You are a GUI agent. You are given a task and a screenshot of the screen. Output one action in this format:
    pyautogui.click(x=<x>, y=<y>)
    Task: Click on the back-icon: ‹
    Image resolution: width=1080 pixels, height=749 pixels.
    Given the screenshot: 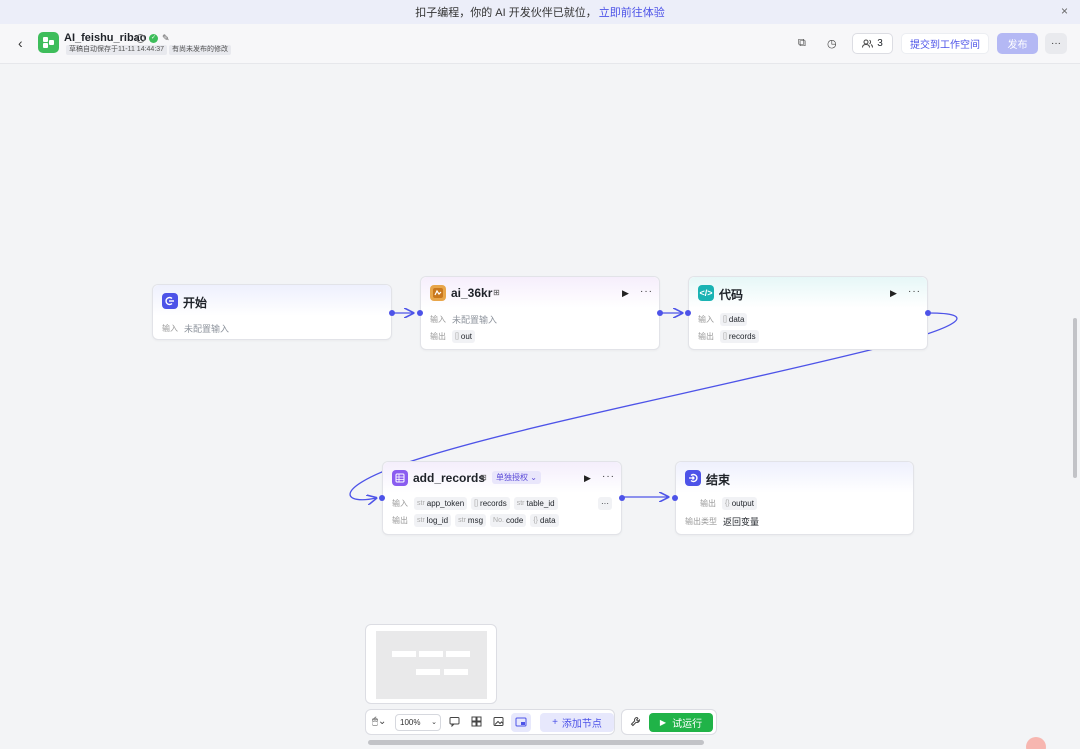 What is the action you would take?
    pyautogui.click(x=20, y=43)
    